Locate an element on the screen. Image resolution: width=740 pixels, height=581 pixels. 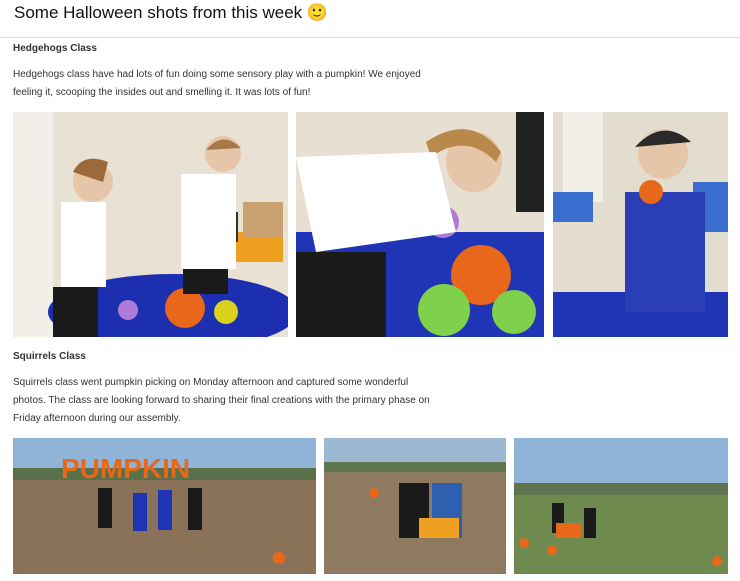
photo-hedgehogs-2-image is located at coordinates (420, 224).